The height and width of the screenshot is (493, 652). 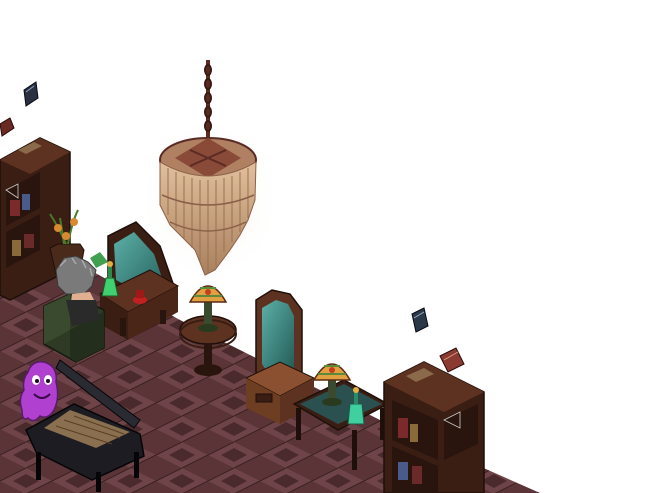 What do you see at coordinates (434, 427) in the screenshot?
I see `right-bookcase` at bounding box center [434, 427].